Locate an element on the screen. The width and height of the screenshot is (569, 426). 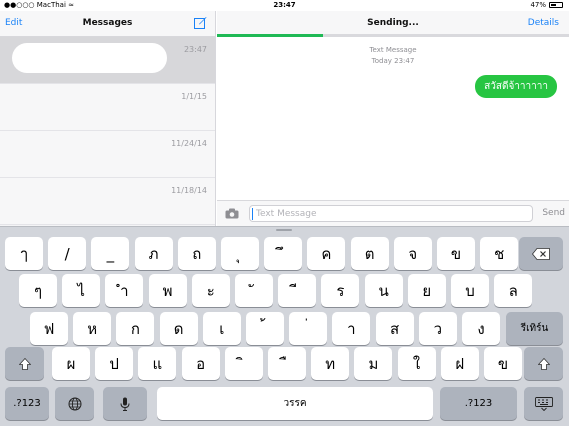
message-input: Text Message is located at coordinates (391, 213).